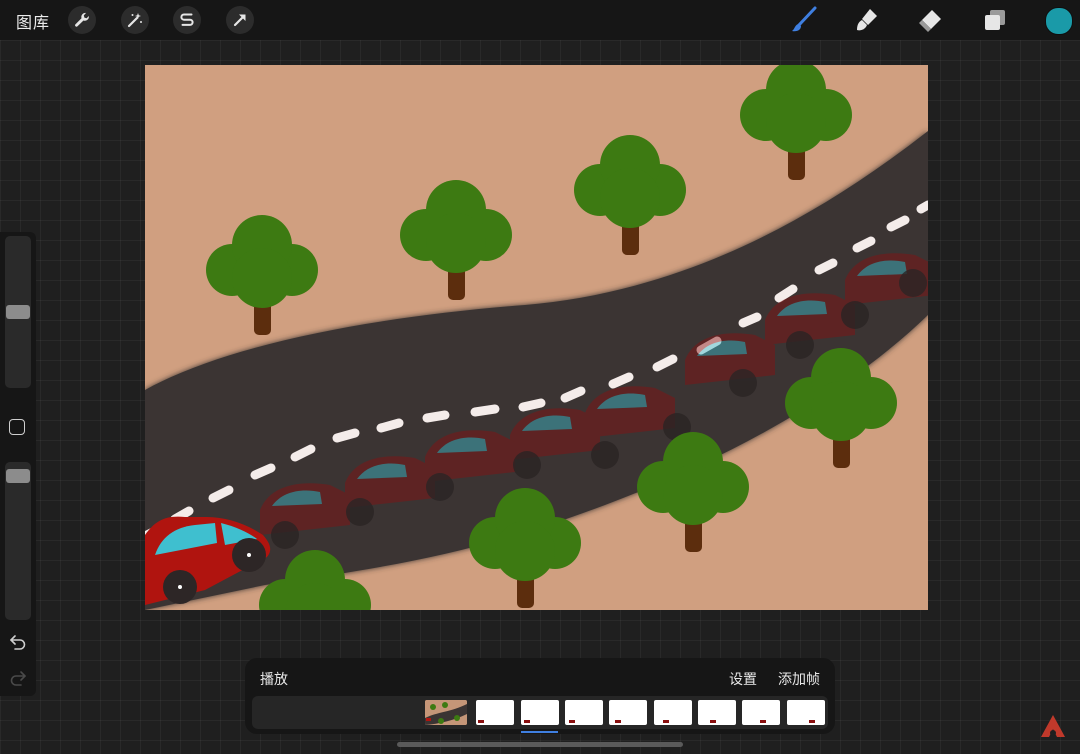  Describe the element at coordinates (18, 644) in the screenshot. I see `undo-icon` at that location.